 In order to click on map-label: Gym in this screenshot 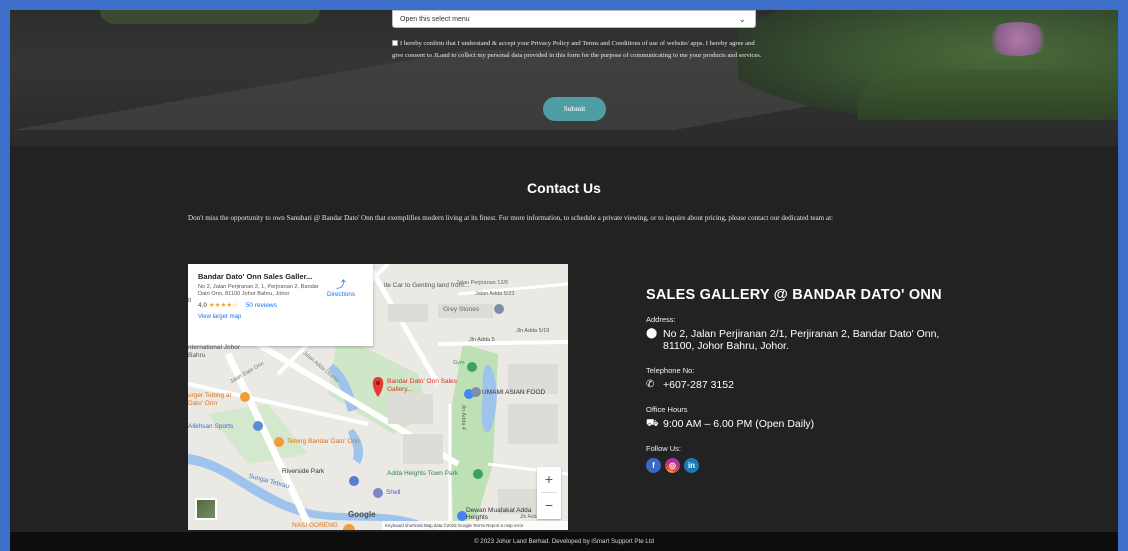, I will do `click(459, 363)`.